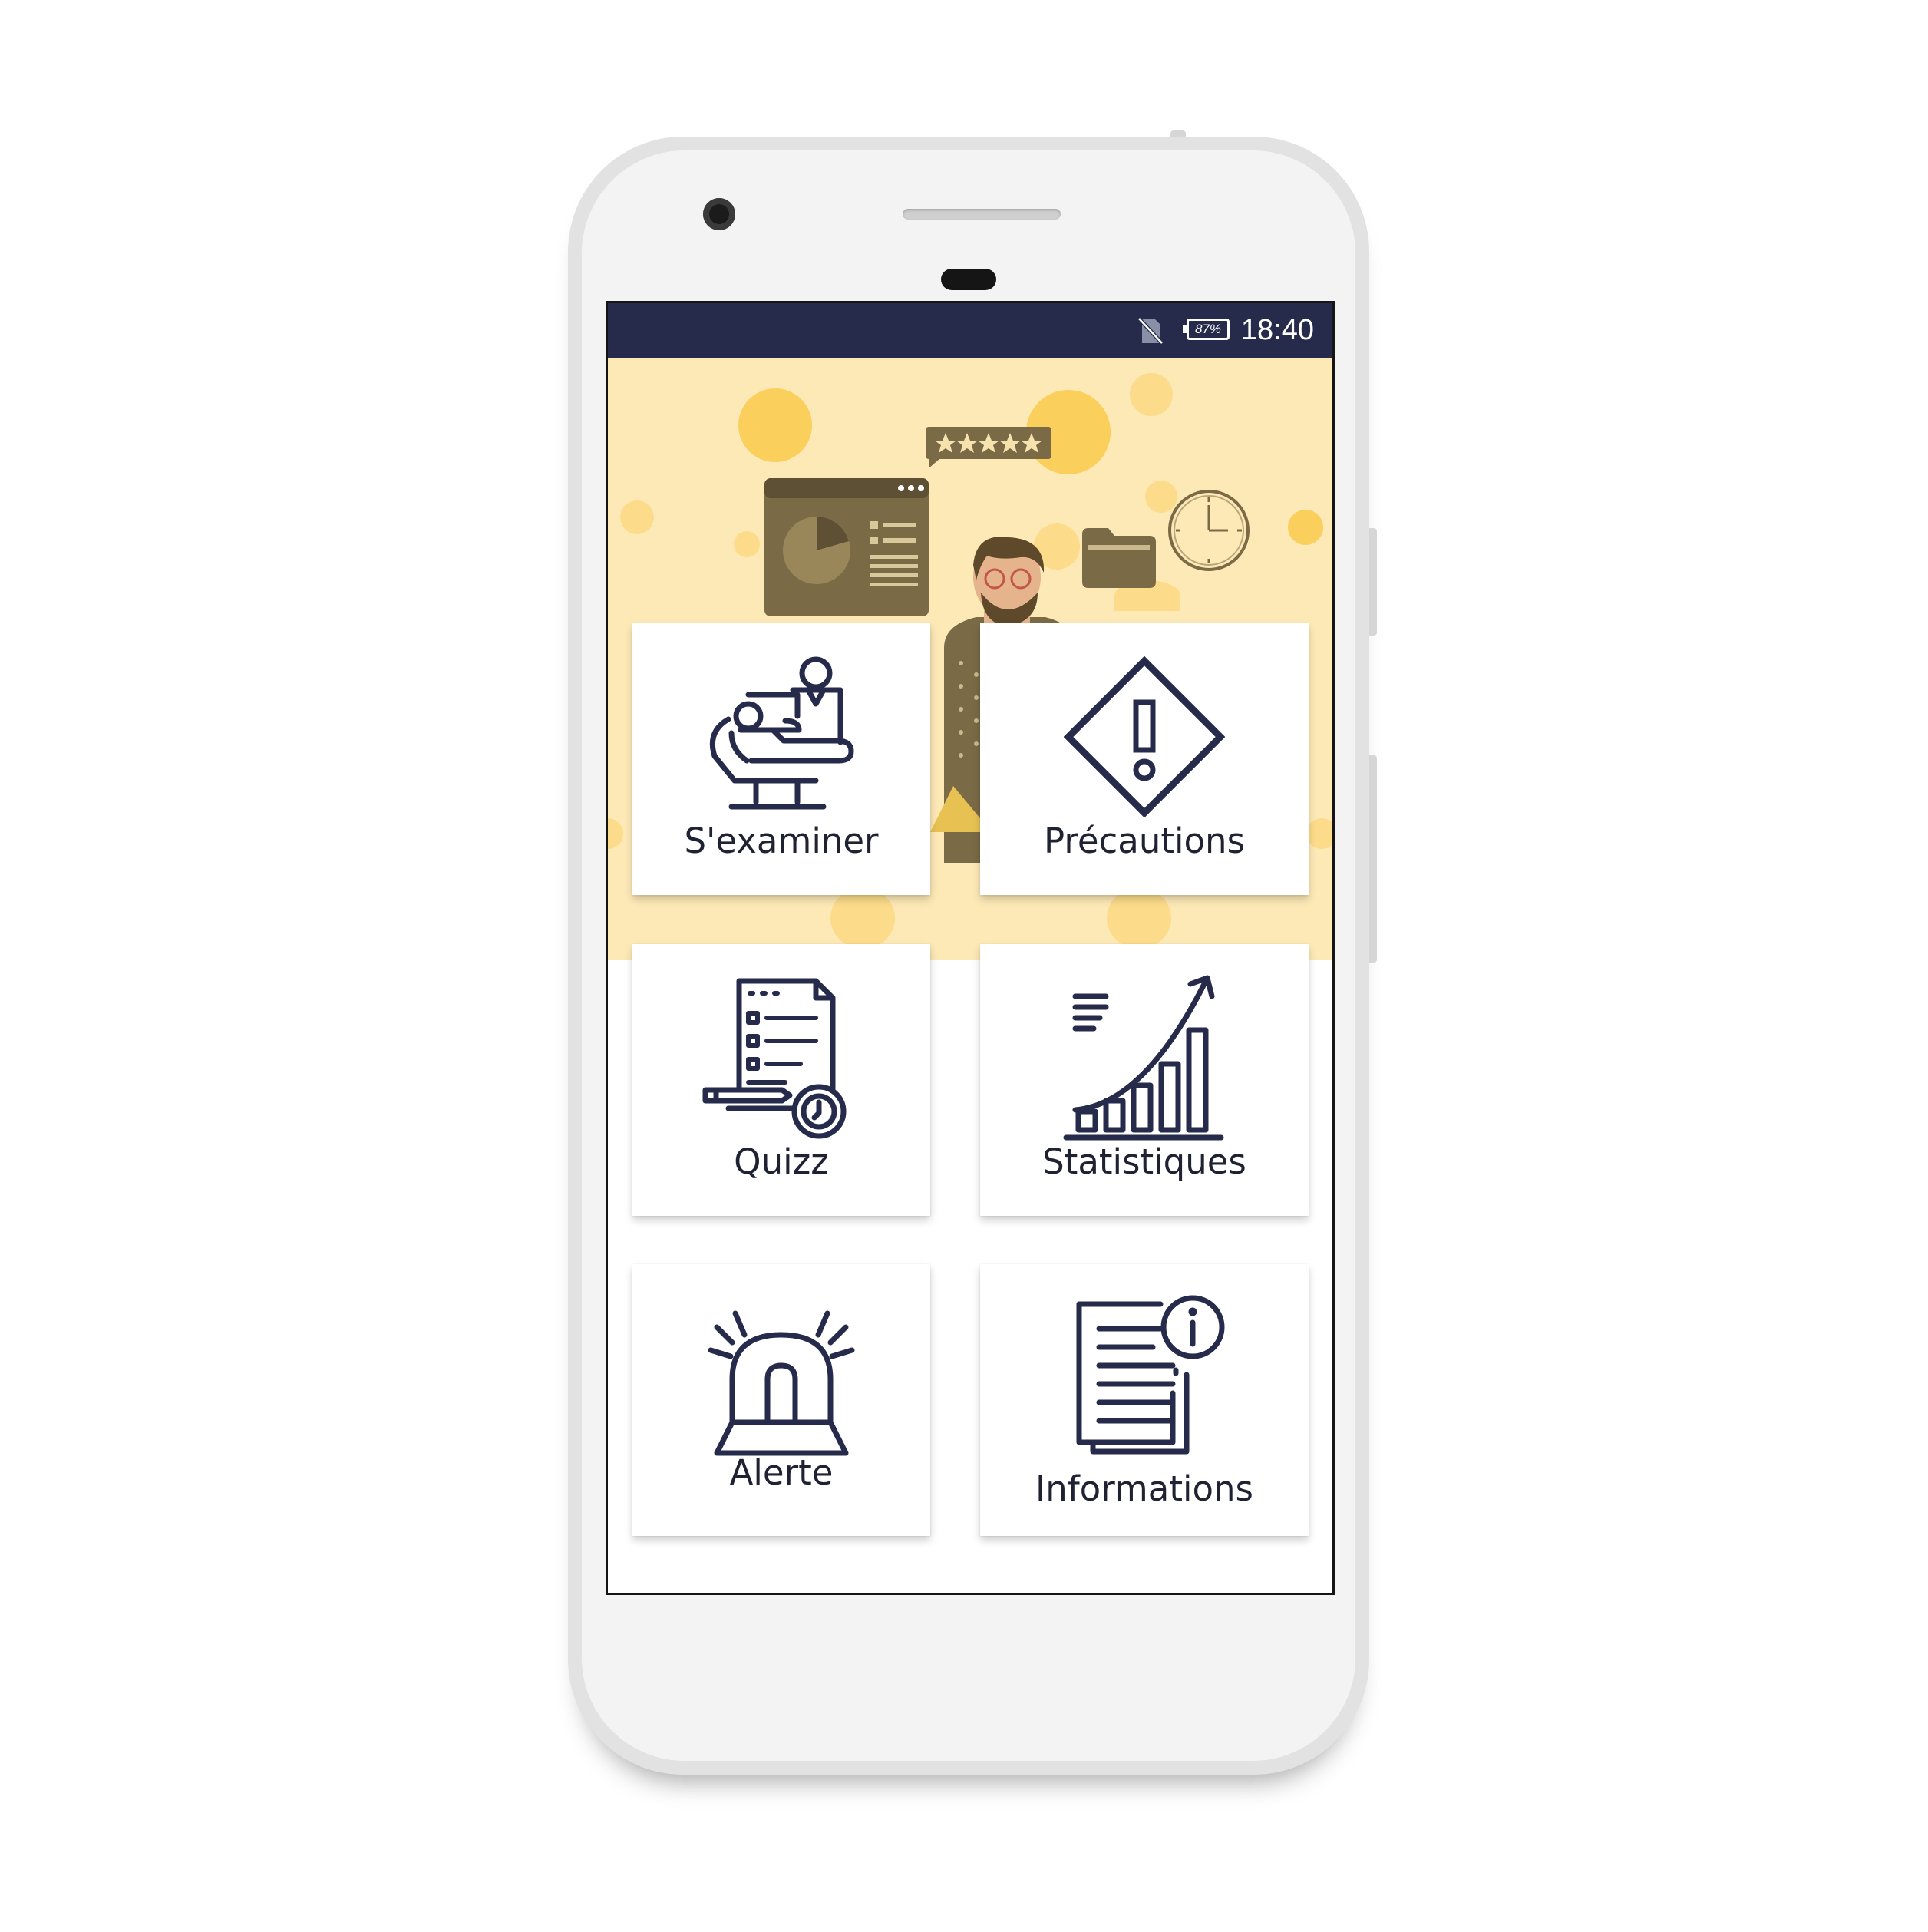 The image size is (1928, 1932). I want to click on power-button, so click(1373, 859).